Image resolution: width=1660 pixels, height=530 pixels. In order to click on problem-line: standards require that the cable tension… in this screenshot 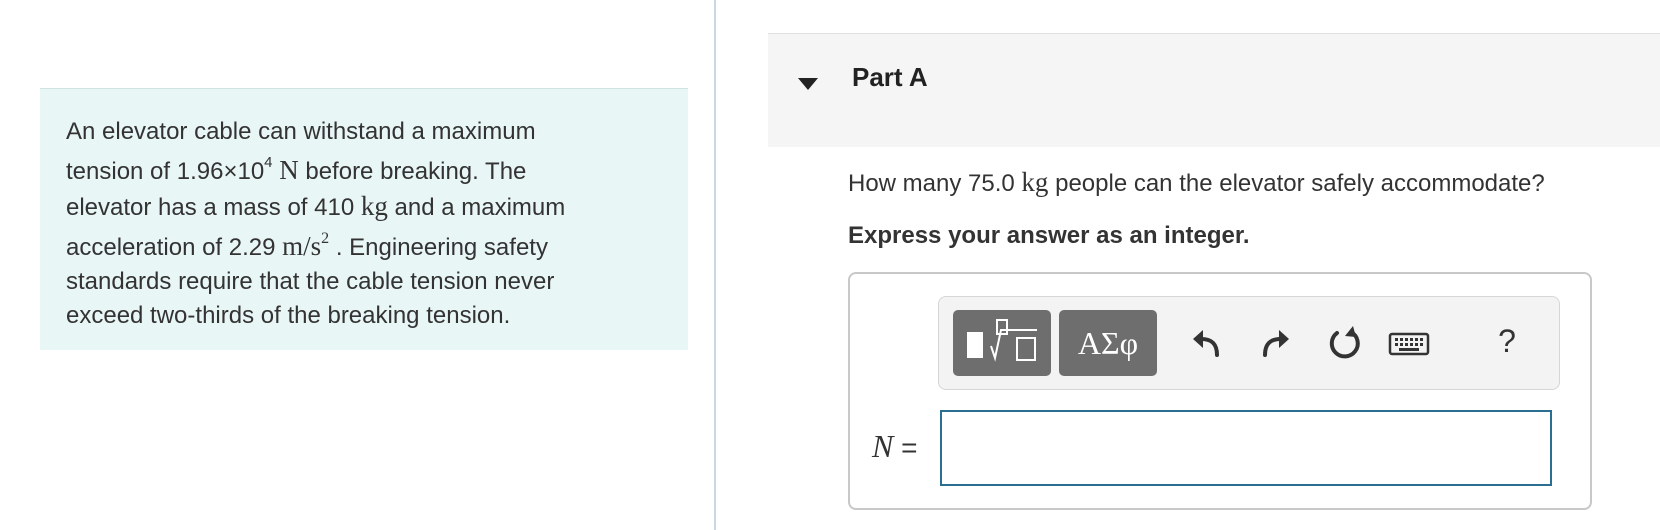, I will do `click(346, 282)`.